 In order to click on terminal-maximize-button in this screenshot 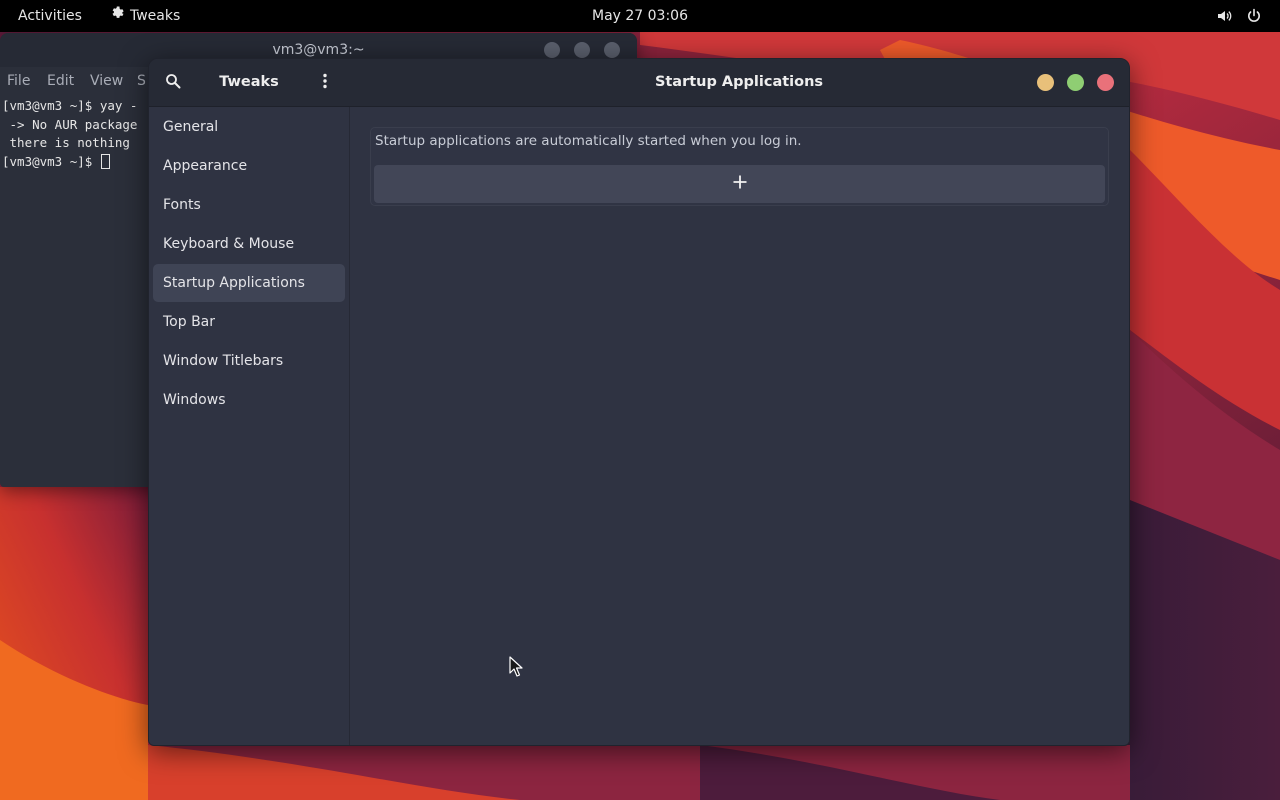, I will do `click(582, 50)`.